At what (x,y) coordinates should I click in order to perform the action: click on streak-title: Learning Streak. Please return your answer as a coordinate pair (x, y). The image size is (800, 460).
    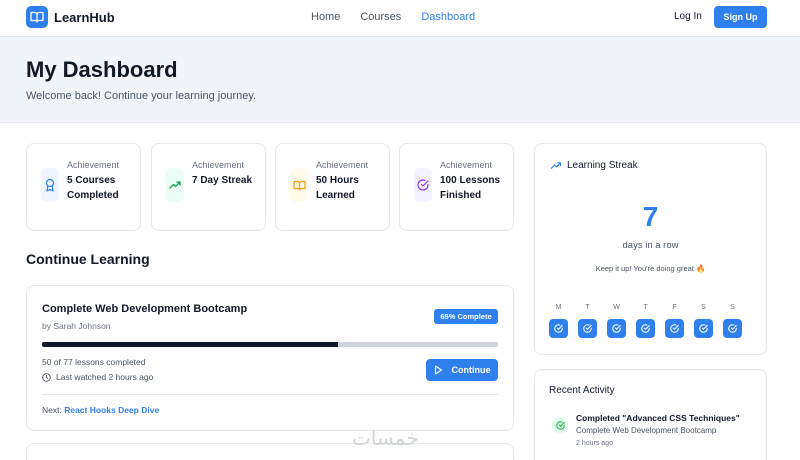
    Looking at the image, I should click on (602, 165).